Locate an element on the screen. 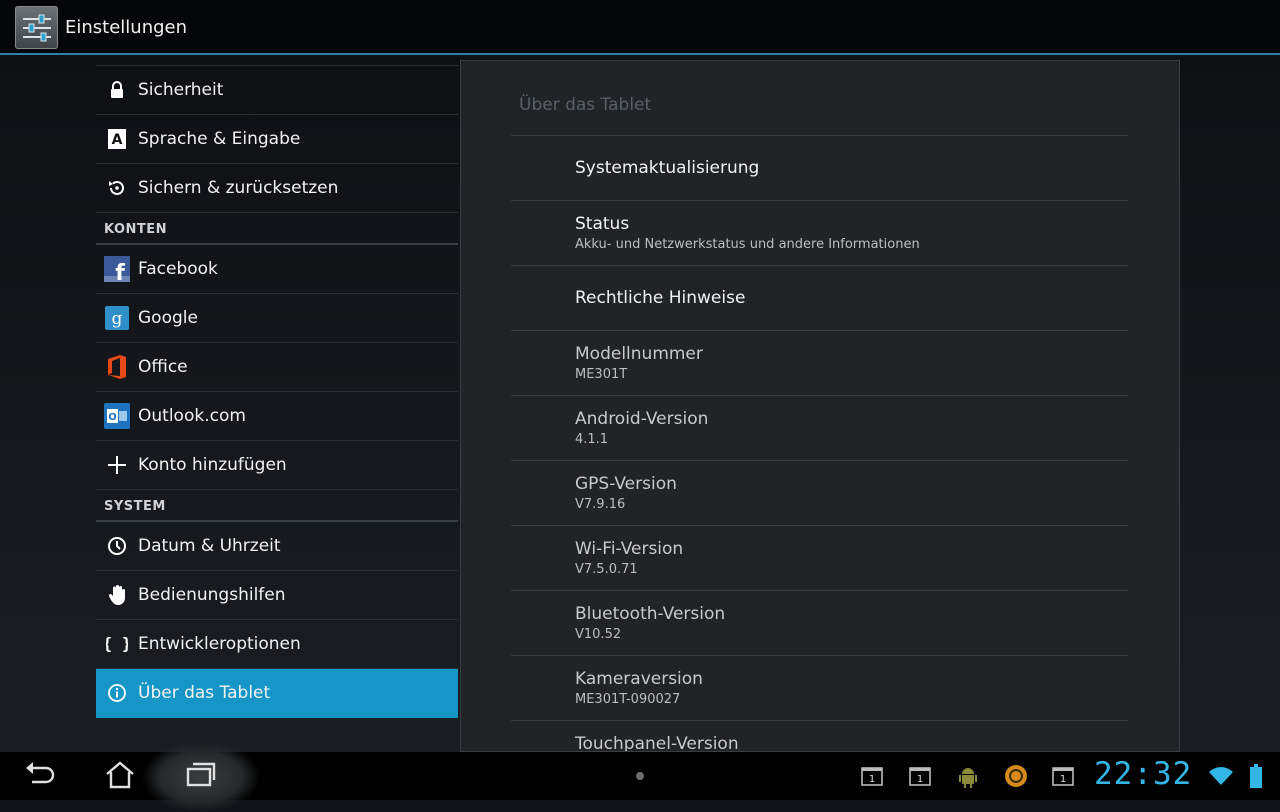  section-header-accounts: KONTEN is located at coordinates (277, 229).